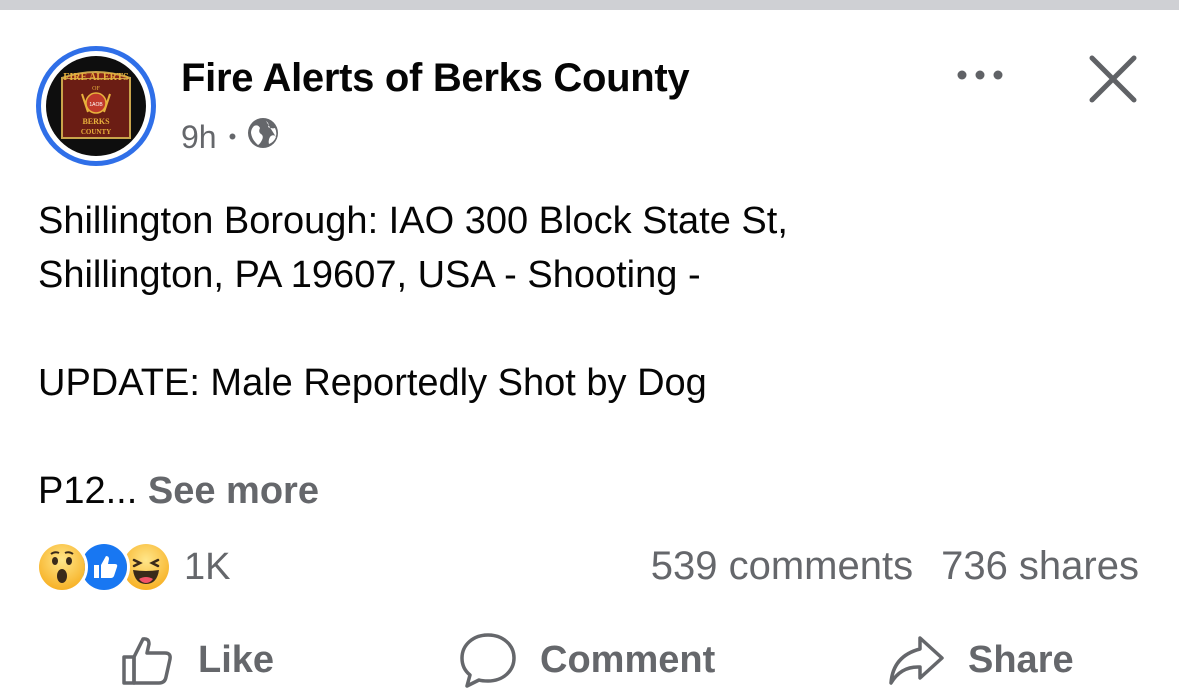 This screenshot has width=1179, height=699. Describe the element at coordinates (782, 566) in the screenshot. I see `comments-count-link: 539 comments` at that location.